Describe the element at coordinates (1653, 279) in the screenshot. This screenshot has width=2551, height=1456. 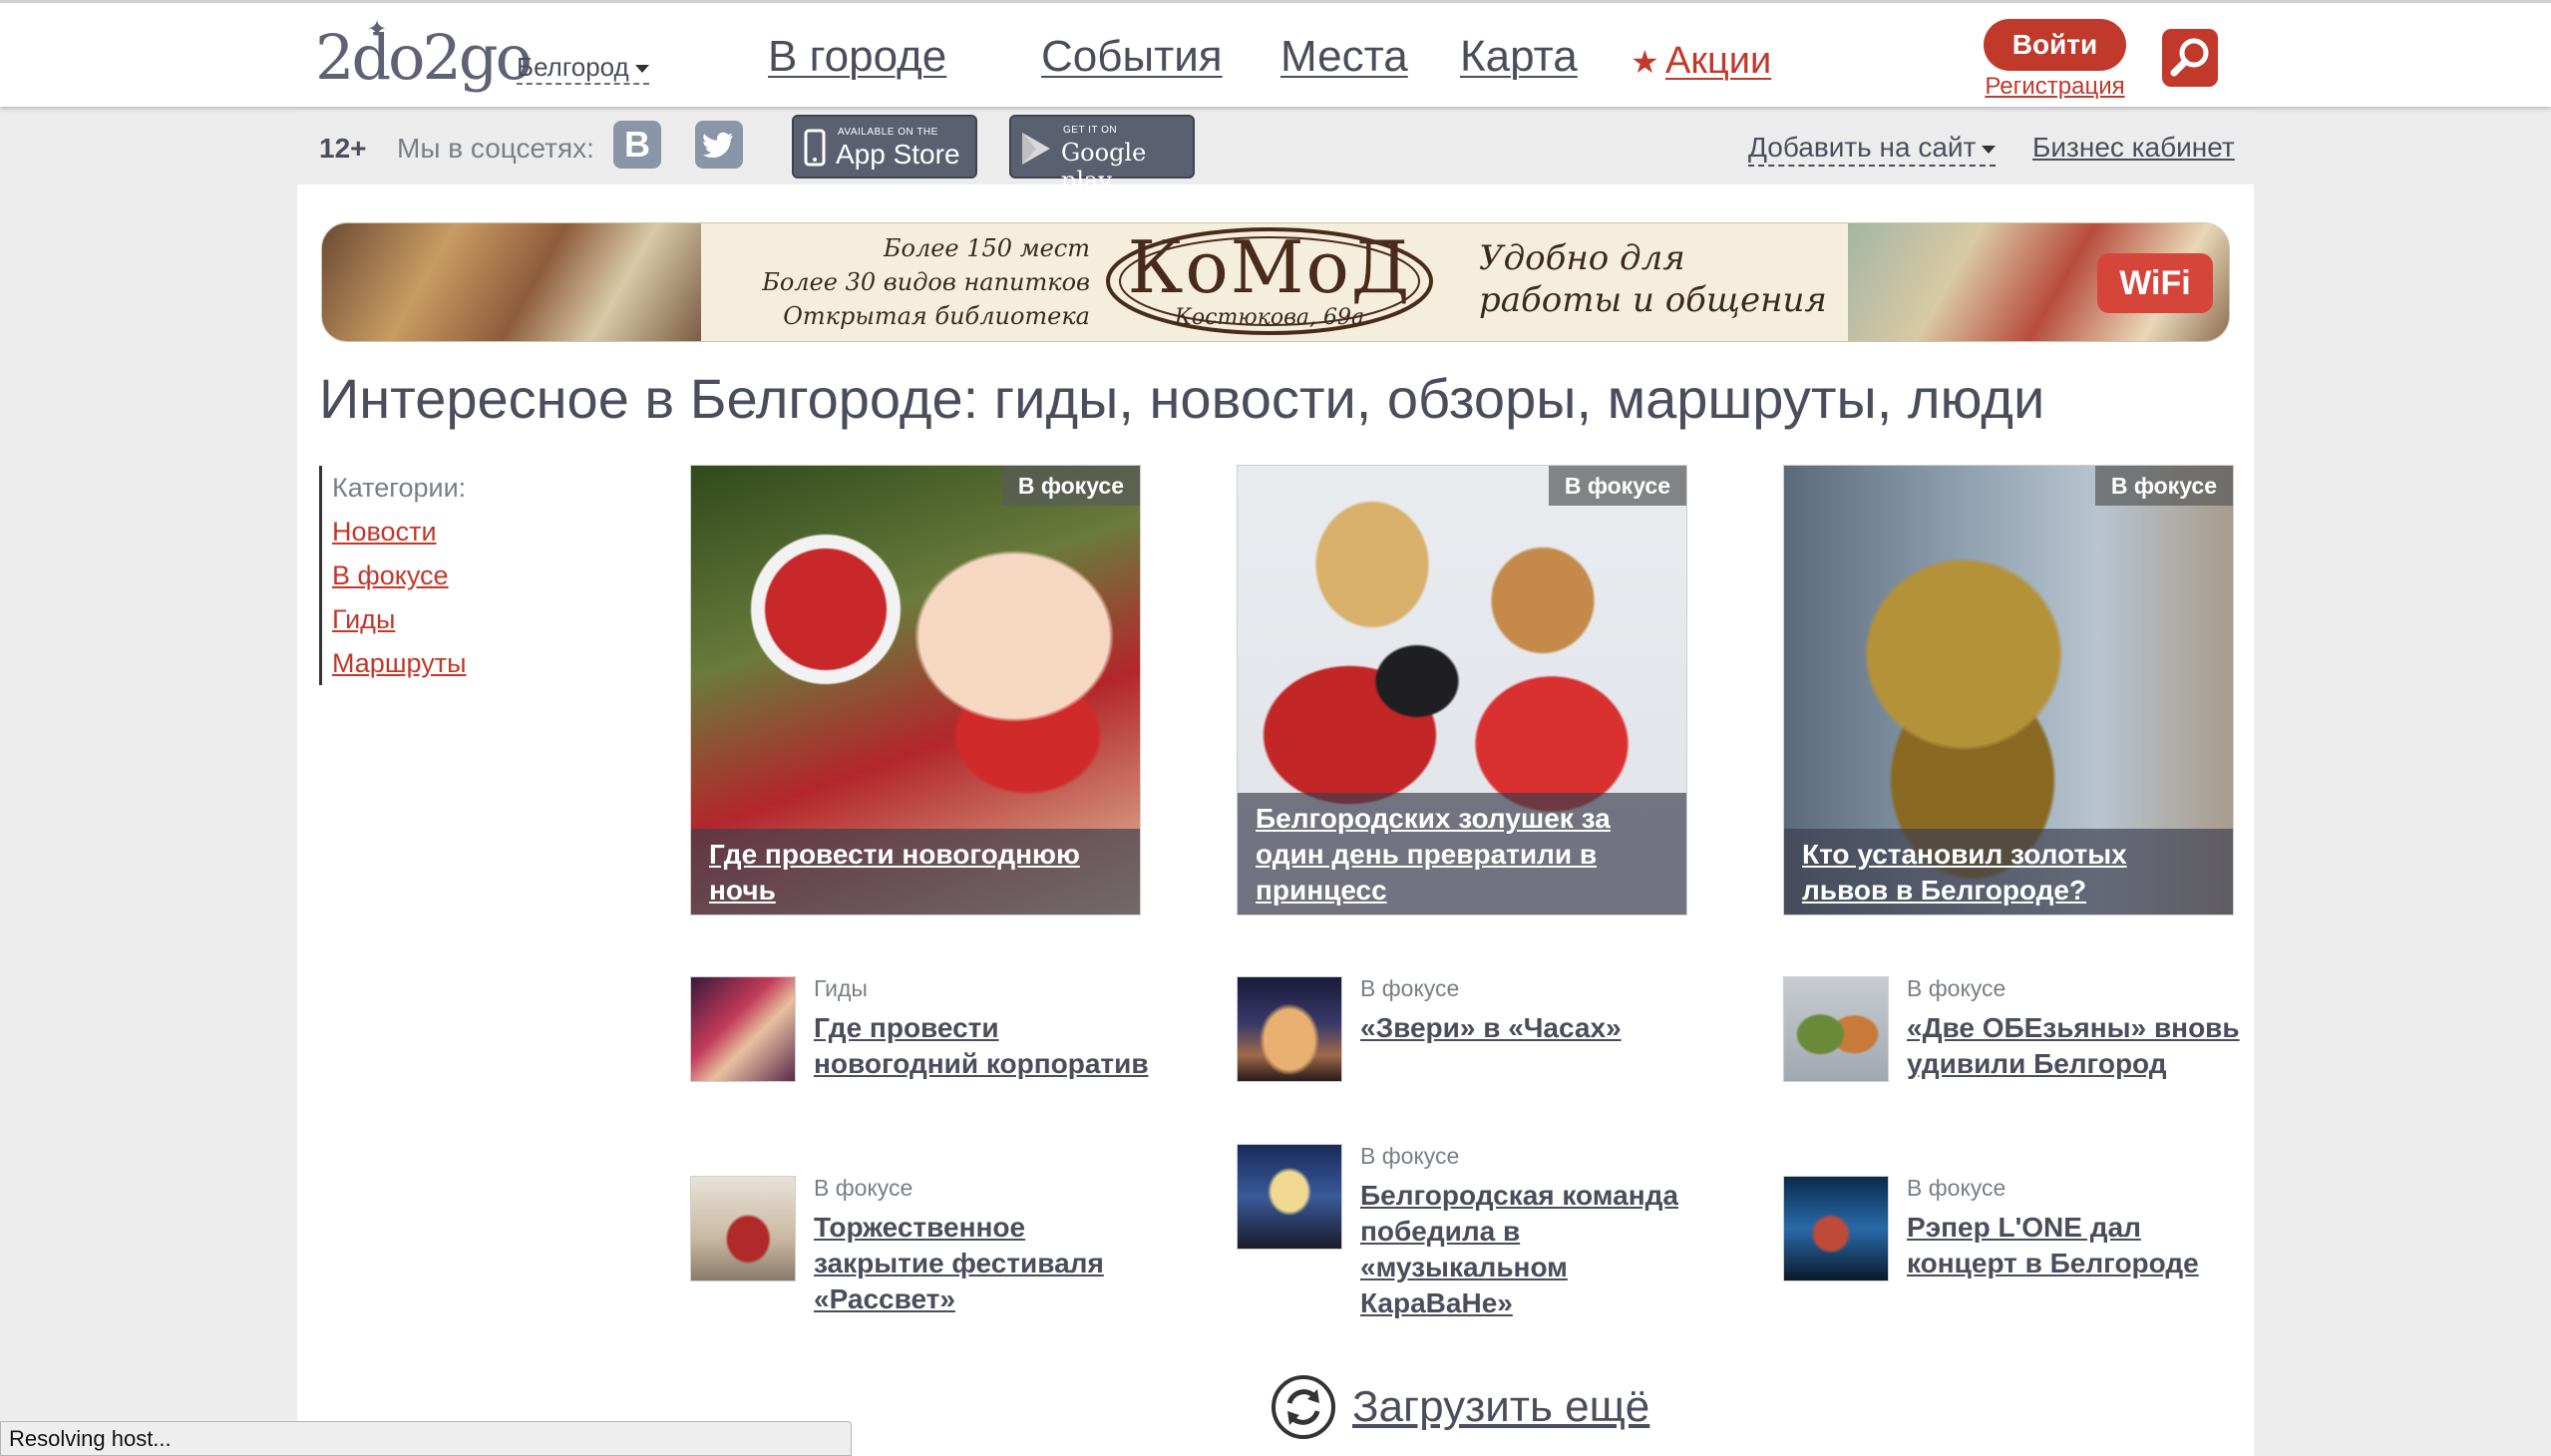
I see `banner-slogan: Удобно для работы и общения` at that location.